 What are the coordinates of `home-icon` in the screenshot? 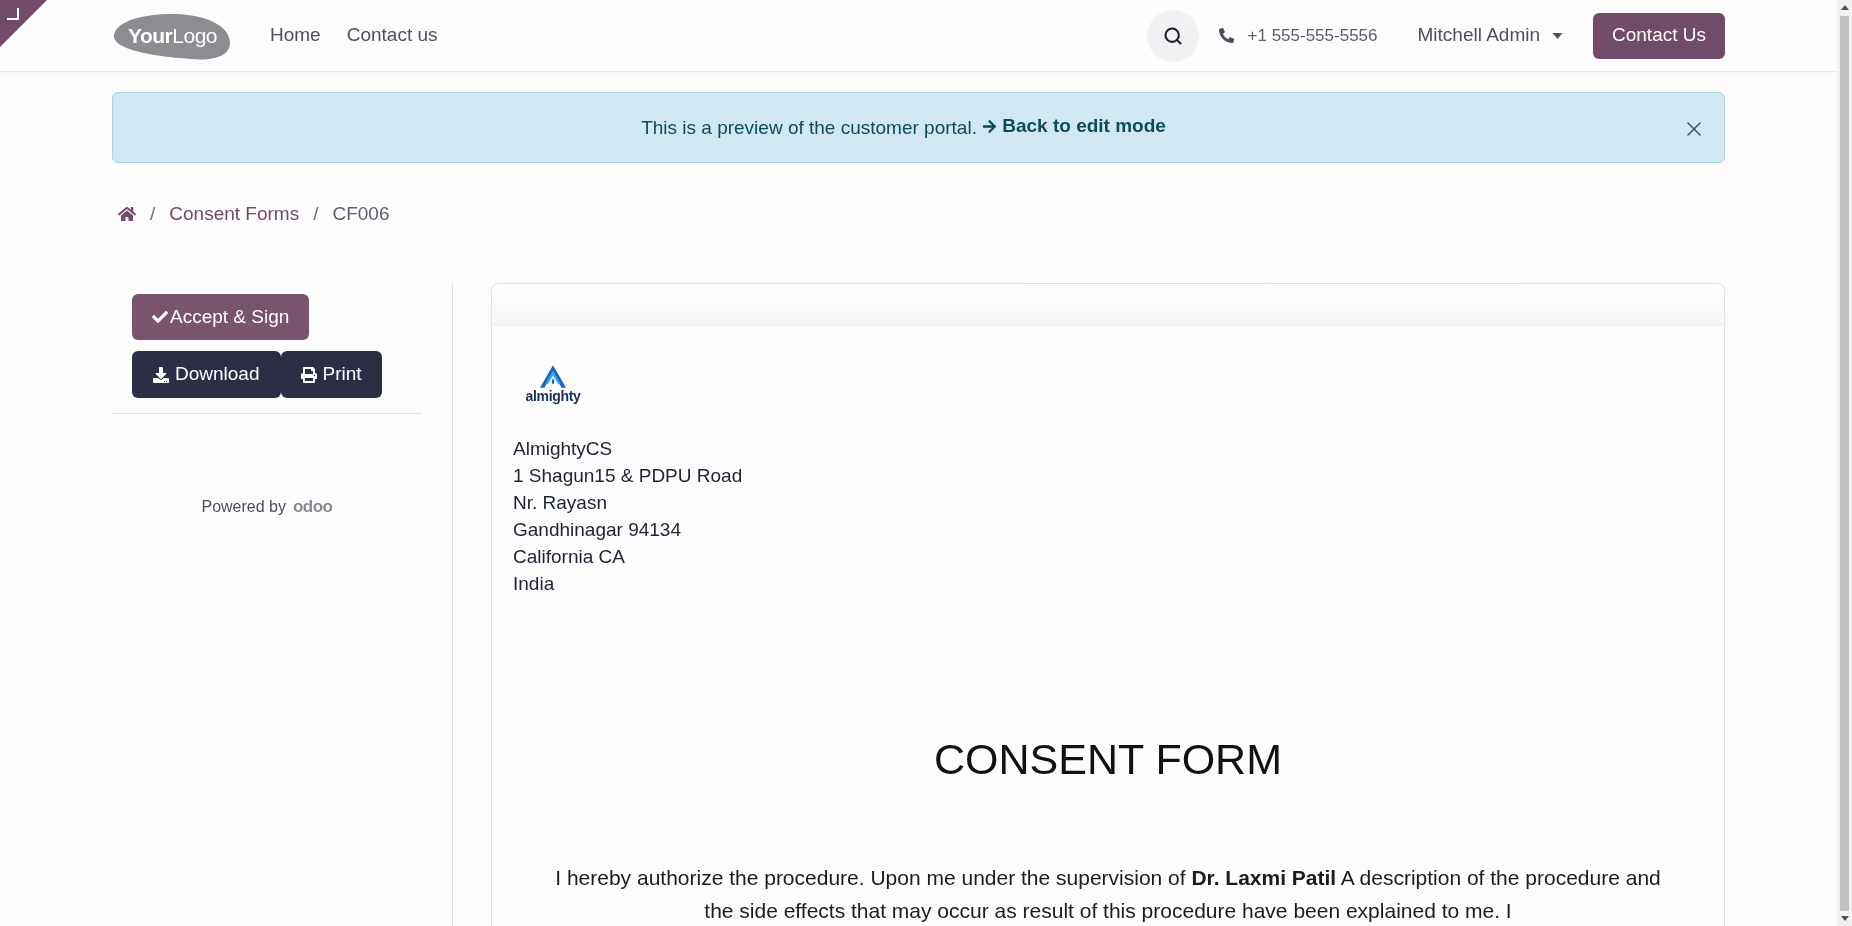 It's located at (127, 214).